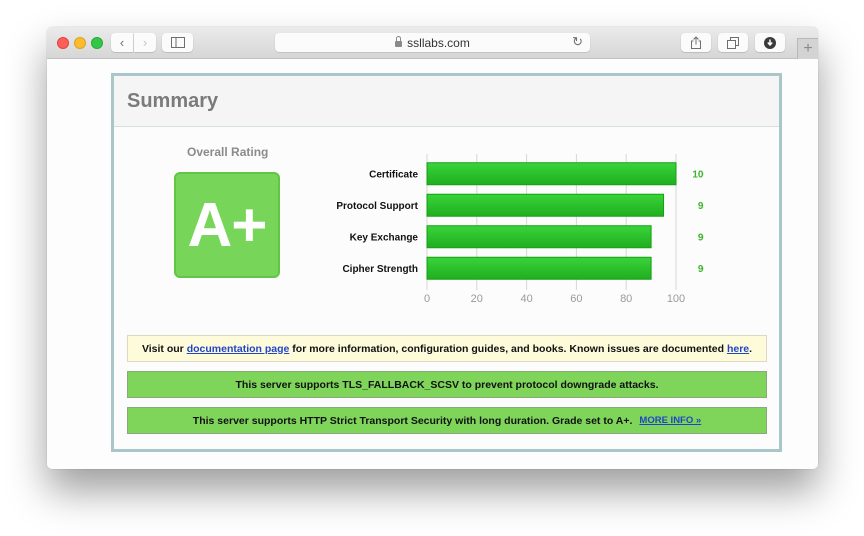 The width and height of the screenshot is (864, 536). I want to click on chevron-left-icon: ‹, so click(122, 42).